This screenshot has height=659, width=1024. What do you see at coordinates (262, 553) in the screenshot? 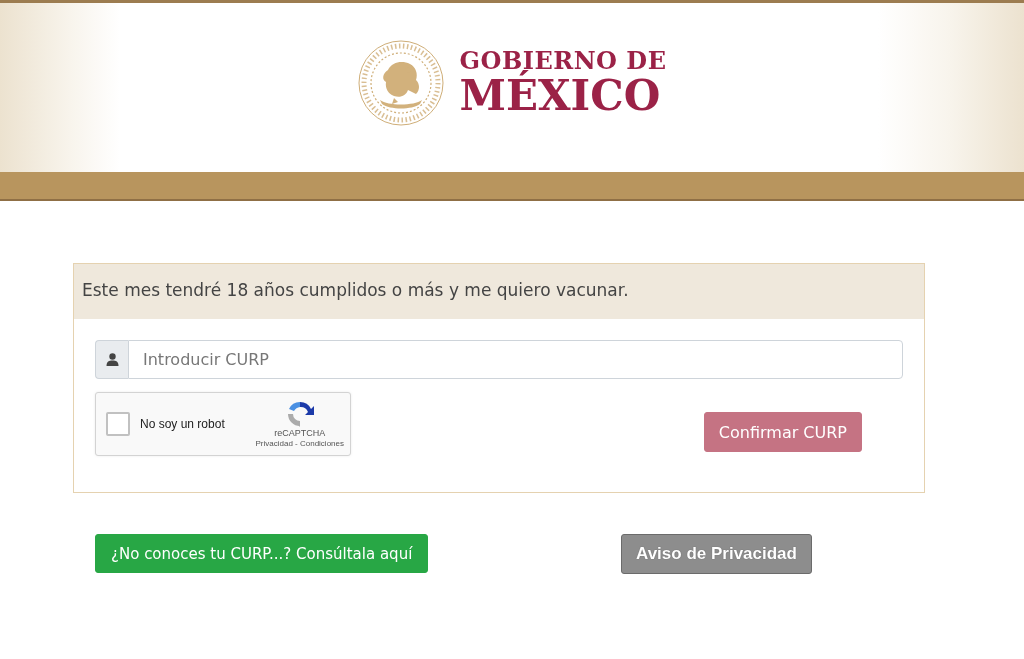
I see `curp-lookup-button: ¿No conoces tu CURP...? Consúltala aquí` at bounding box center [262, 553].